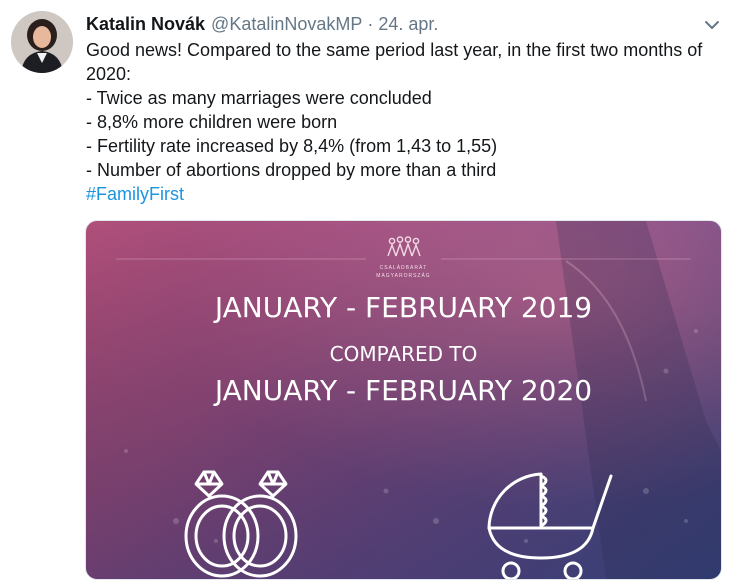  I want to click on author-handle: @KatalinNovakMP, so click(286, 24).